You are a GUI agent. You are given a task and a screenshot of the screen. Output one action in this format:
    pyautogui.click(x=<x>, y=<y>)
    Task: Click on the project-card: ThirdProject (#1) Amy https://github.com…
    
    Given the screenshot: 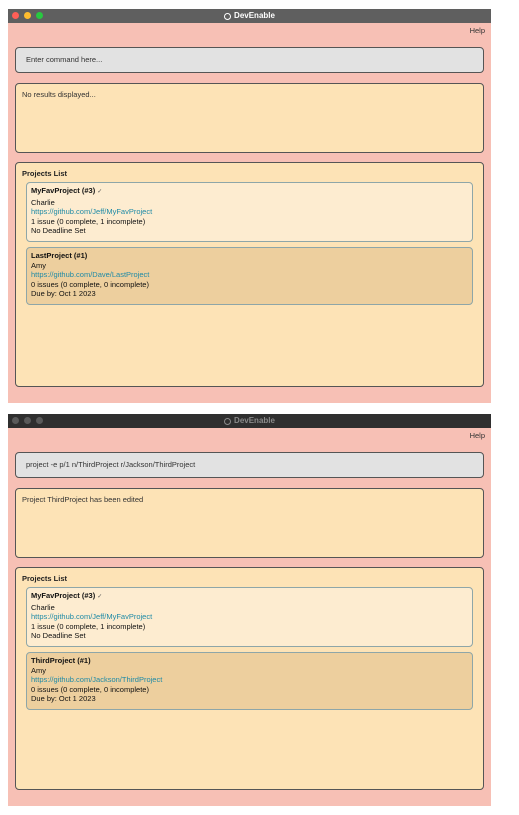 What is the action you would take?
    pyautogui.click(x=249, y=680)
    